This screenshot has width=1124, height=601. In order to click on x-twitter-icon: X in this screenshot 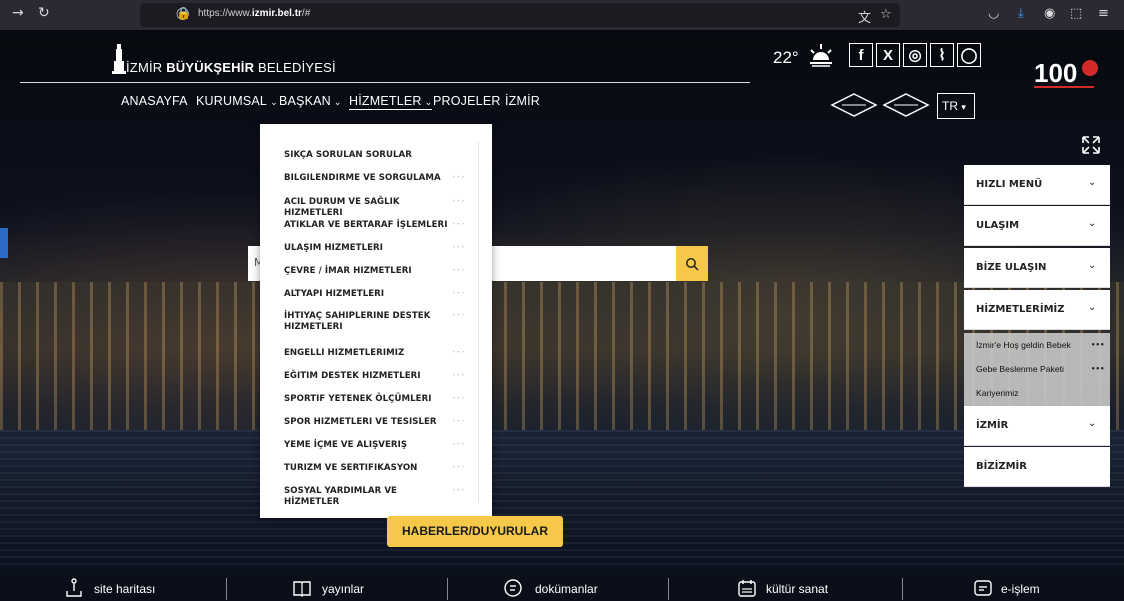, I will do `click(888, 55)`.